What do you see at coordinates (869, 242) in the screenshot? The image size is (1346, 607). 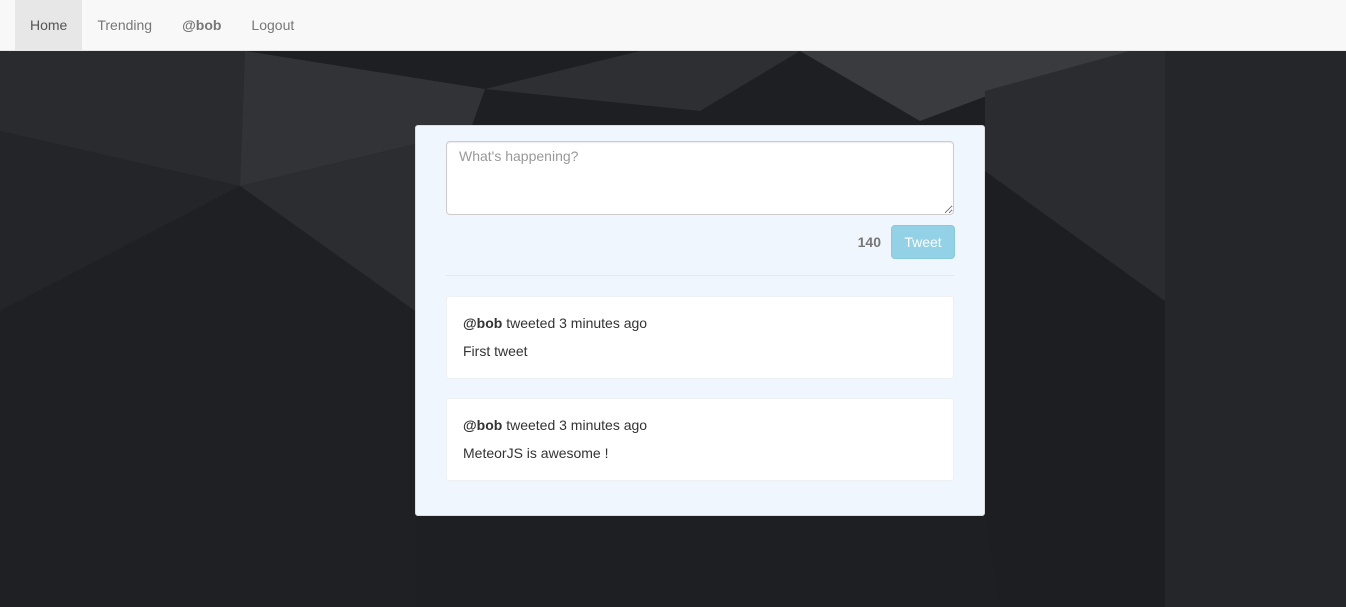 I see `char-counter: 140` at bounding box center [869, 242].